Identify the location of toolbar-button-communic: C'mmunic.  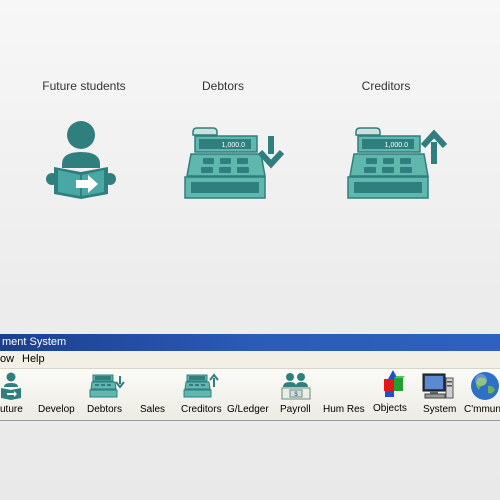
(481, 394).